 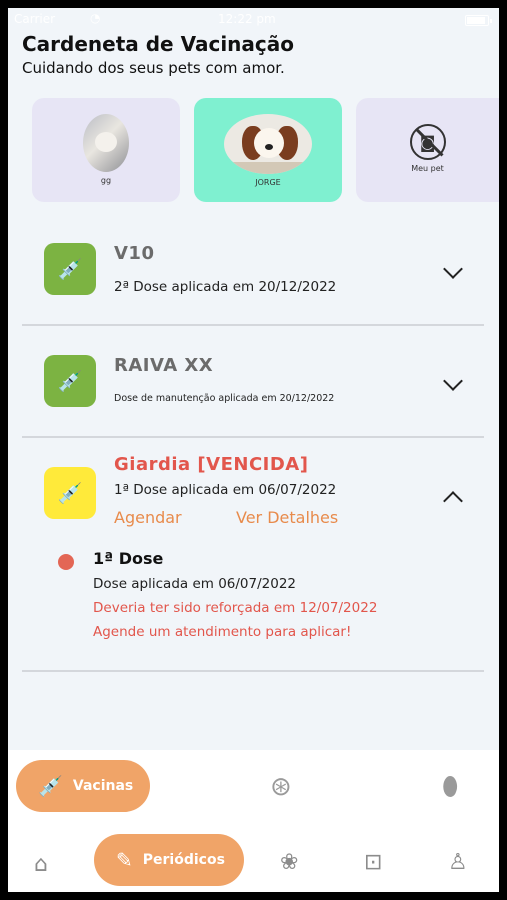 I want to click on periodic-button: ✎ Periódicos, so click(x=169, y=860).